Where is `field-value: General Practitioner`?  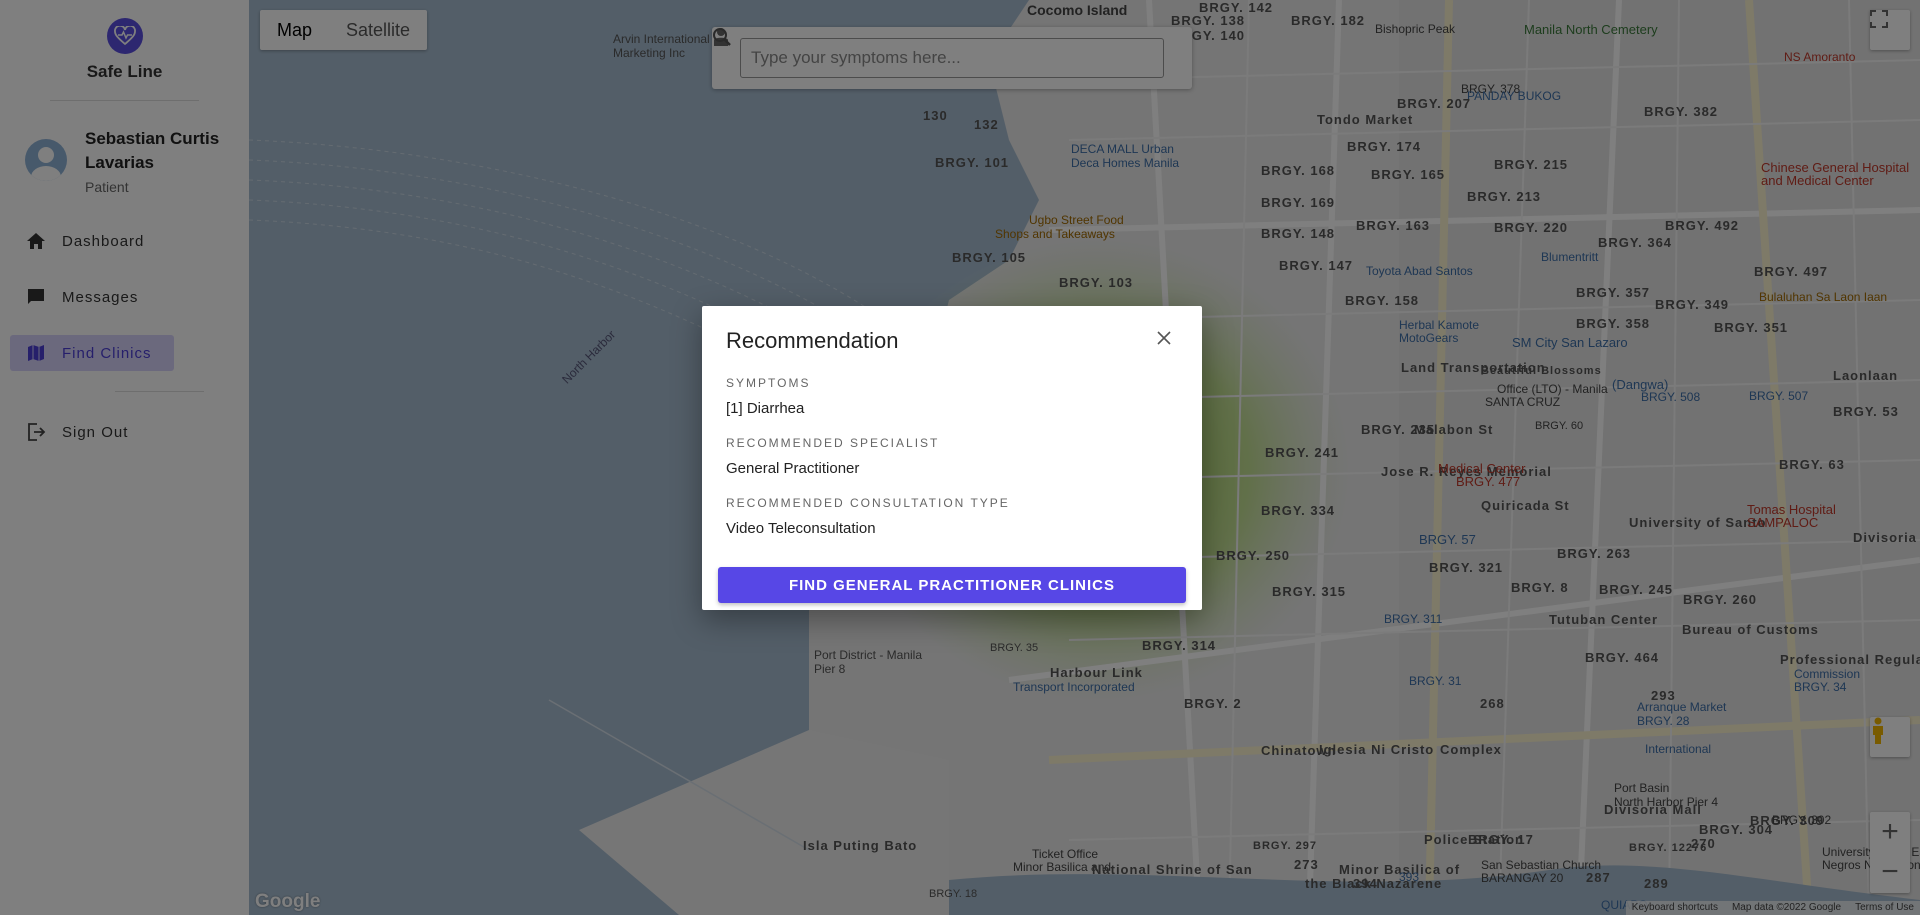 field-value: General Practitioner is located at coordinates (793, 468).